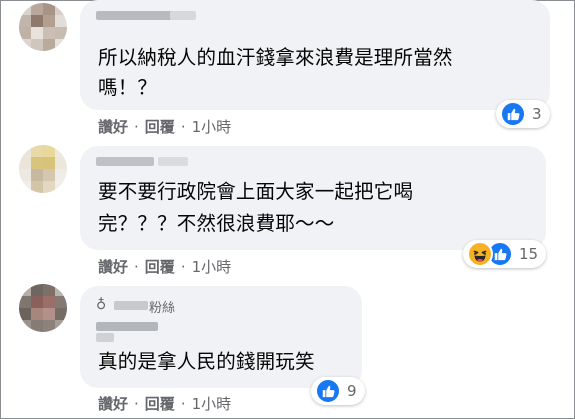 This screenshot has height=419, width=575. What do you see at coordinates (352, 391) in the screenshot?
I see `reaction-count: 9` at bounding box center [352, 391].